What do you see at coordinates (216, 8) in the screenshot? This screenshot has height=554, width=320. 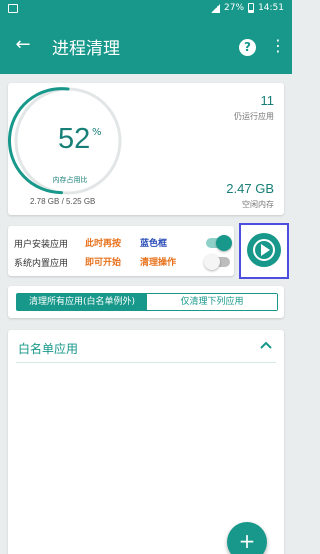 I see `signal-icon` at bounding box center [216, 8].